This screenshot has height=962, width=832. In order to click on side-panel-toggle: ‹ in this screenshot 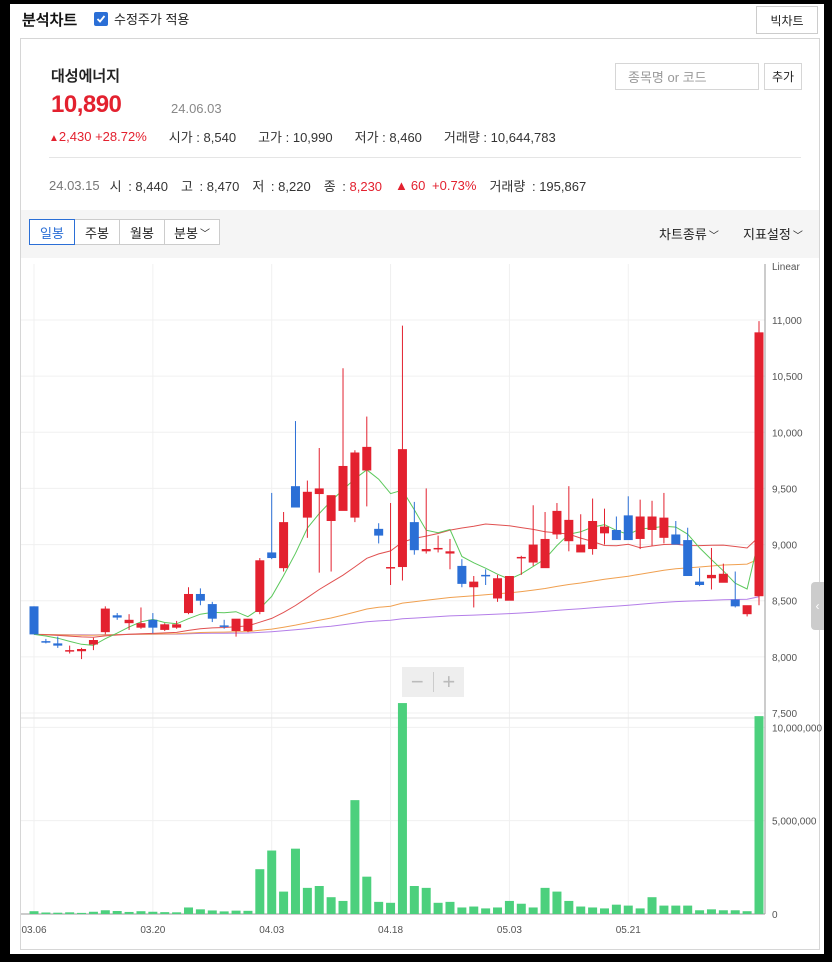, I will do `click(817, 606)`.